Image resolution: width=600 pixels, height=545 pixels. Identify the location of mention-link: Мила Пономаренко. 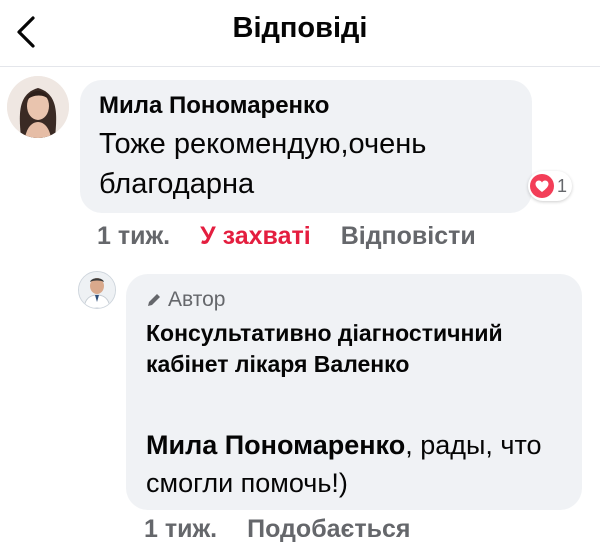
(275, 445).